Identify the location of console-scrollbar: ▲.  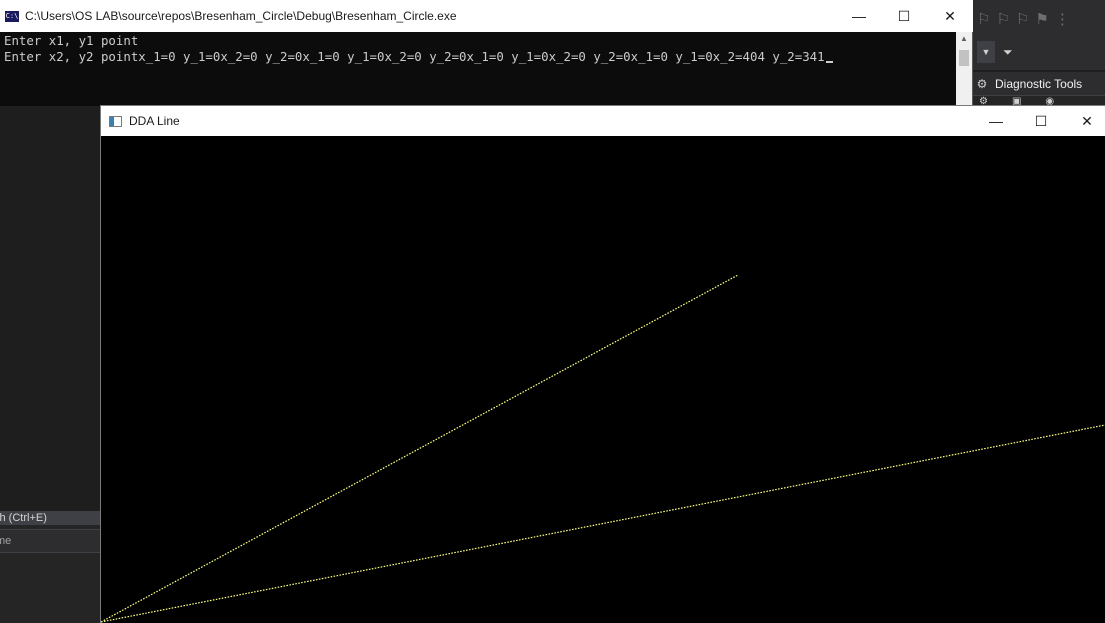
(964, 69).